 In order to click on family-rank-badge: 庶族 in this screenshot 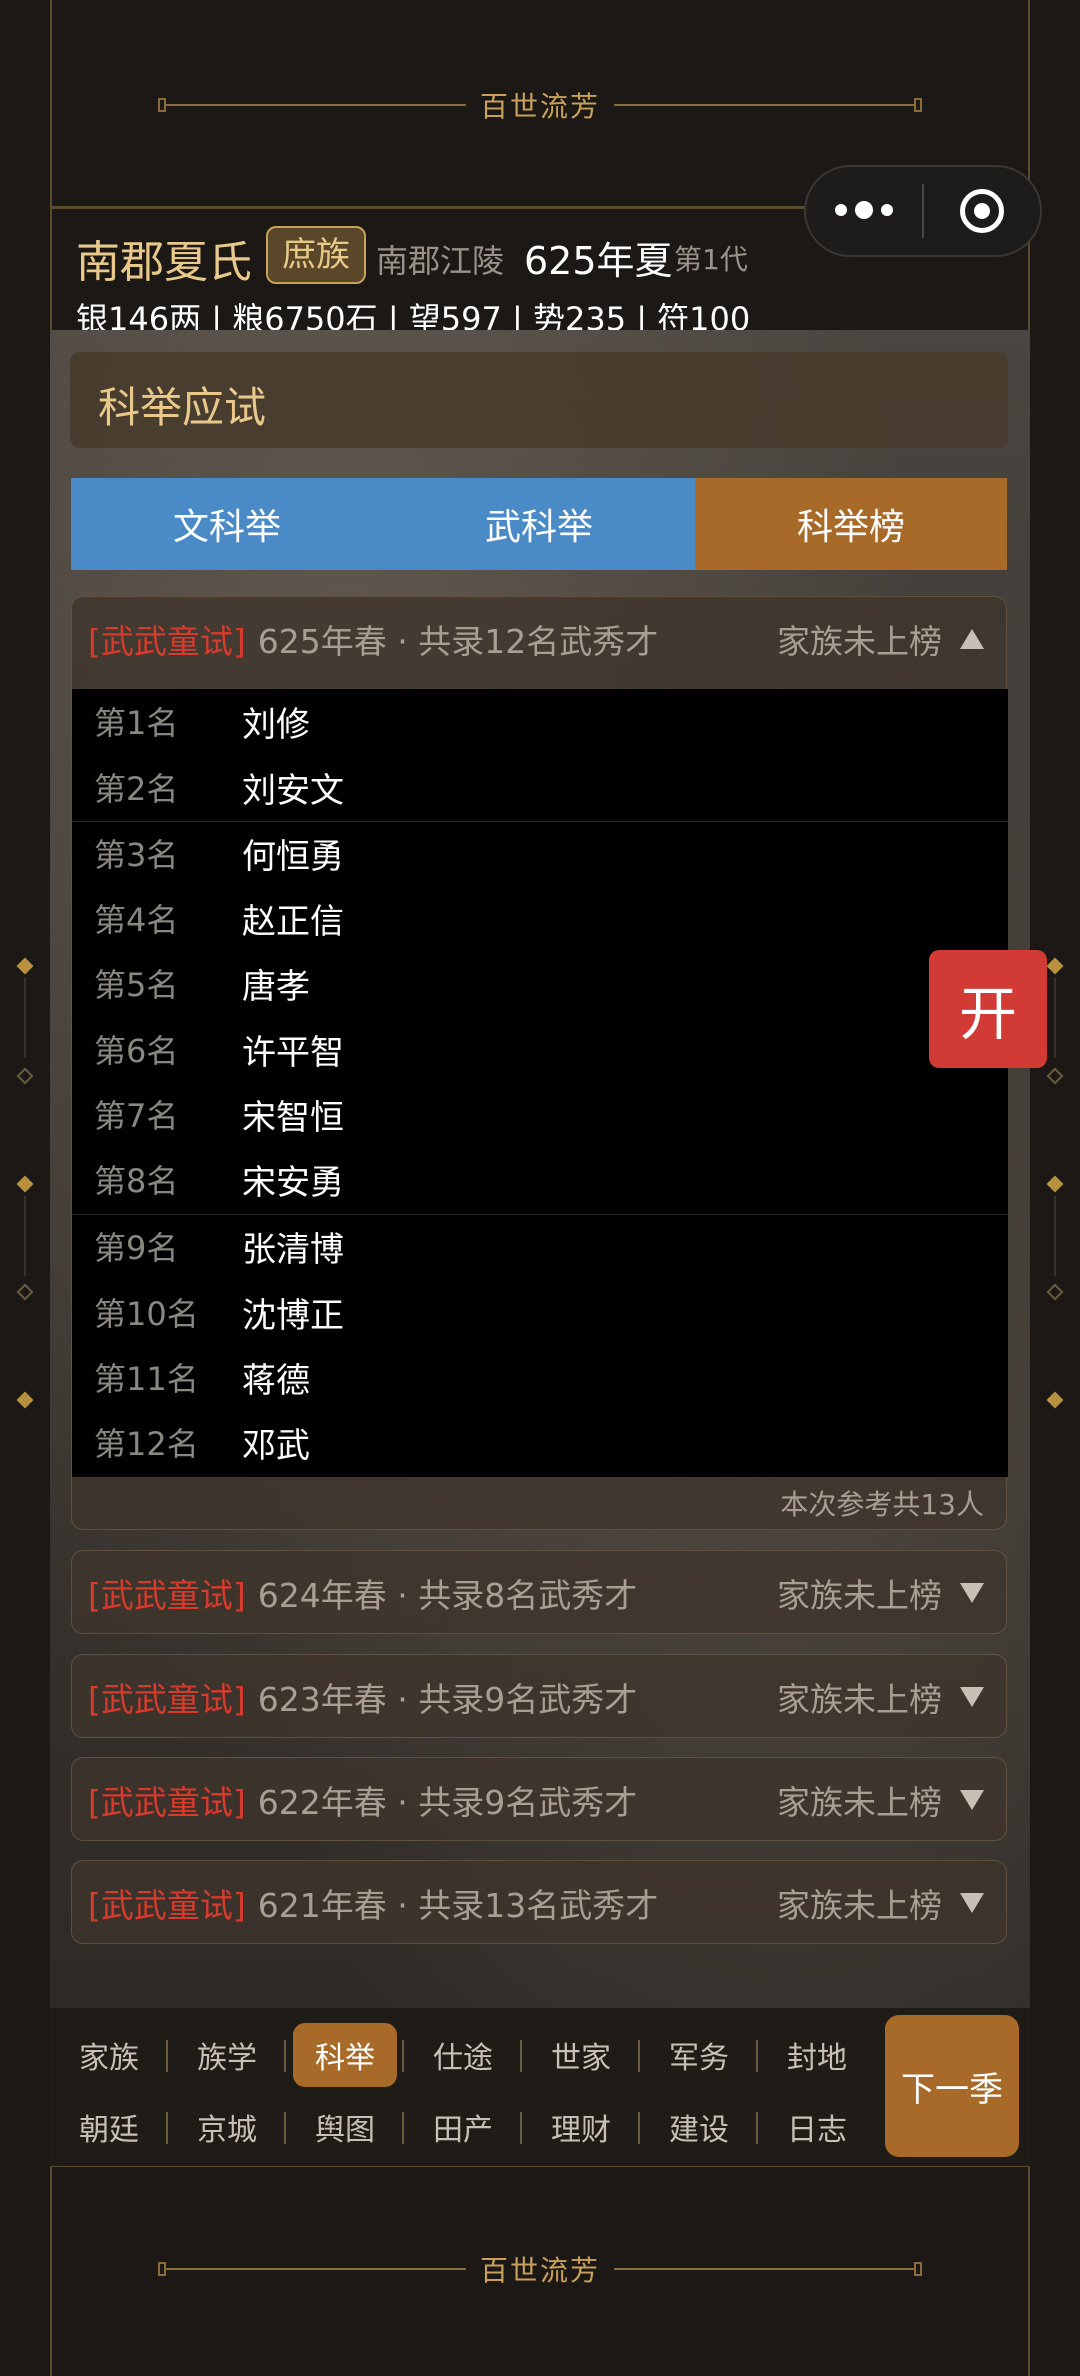, I will do `click(316, 255)`.